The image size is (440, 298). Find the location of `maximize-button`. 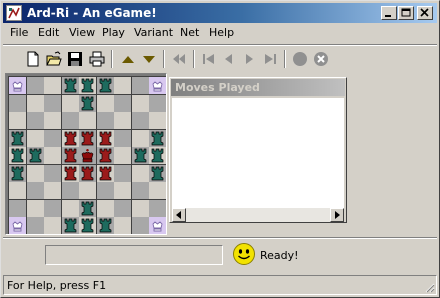

maximize-button is located at coordinates (406, 13).